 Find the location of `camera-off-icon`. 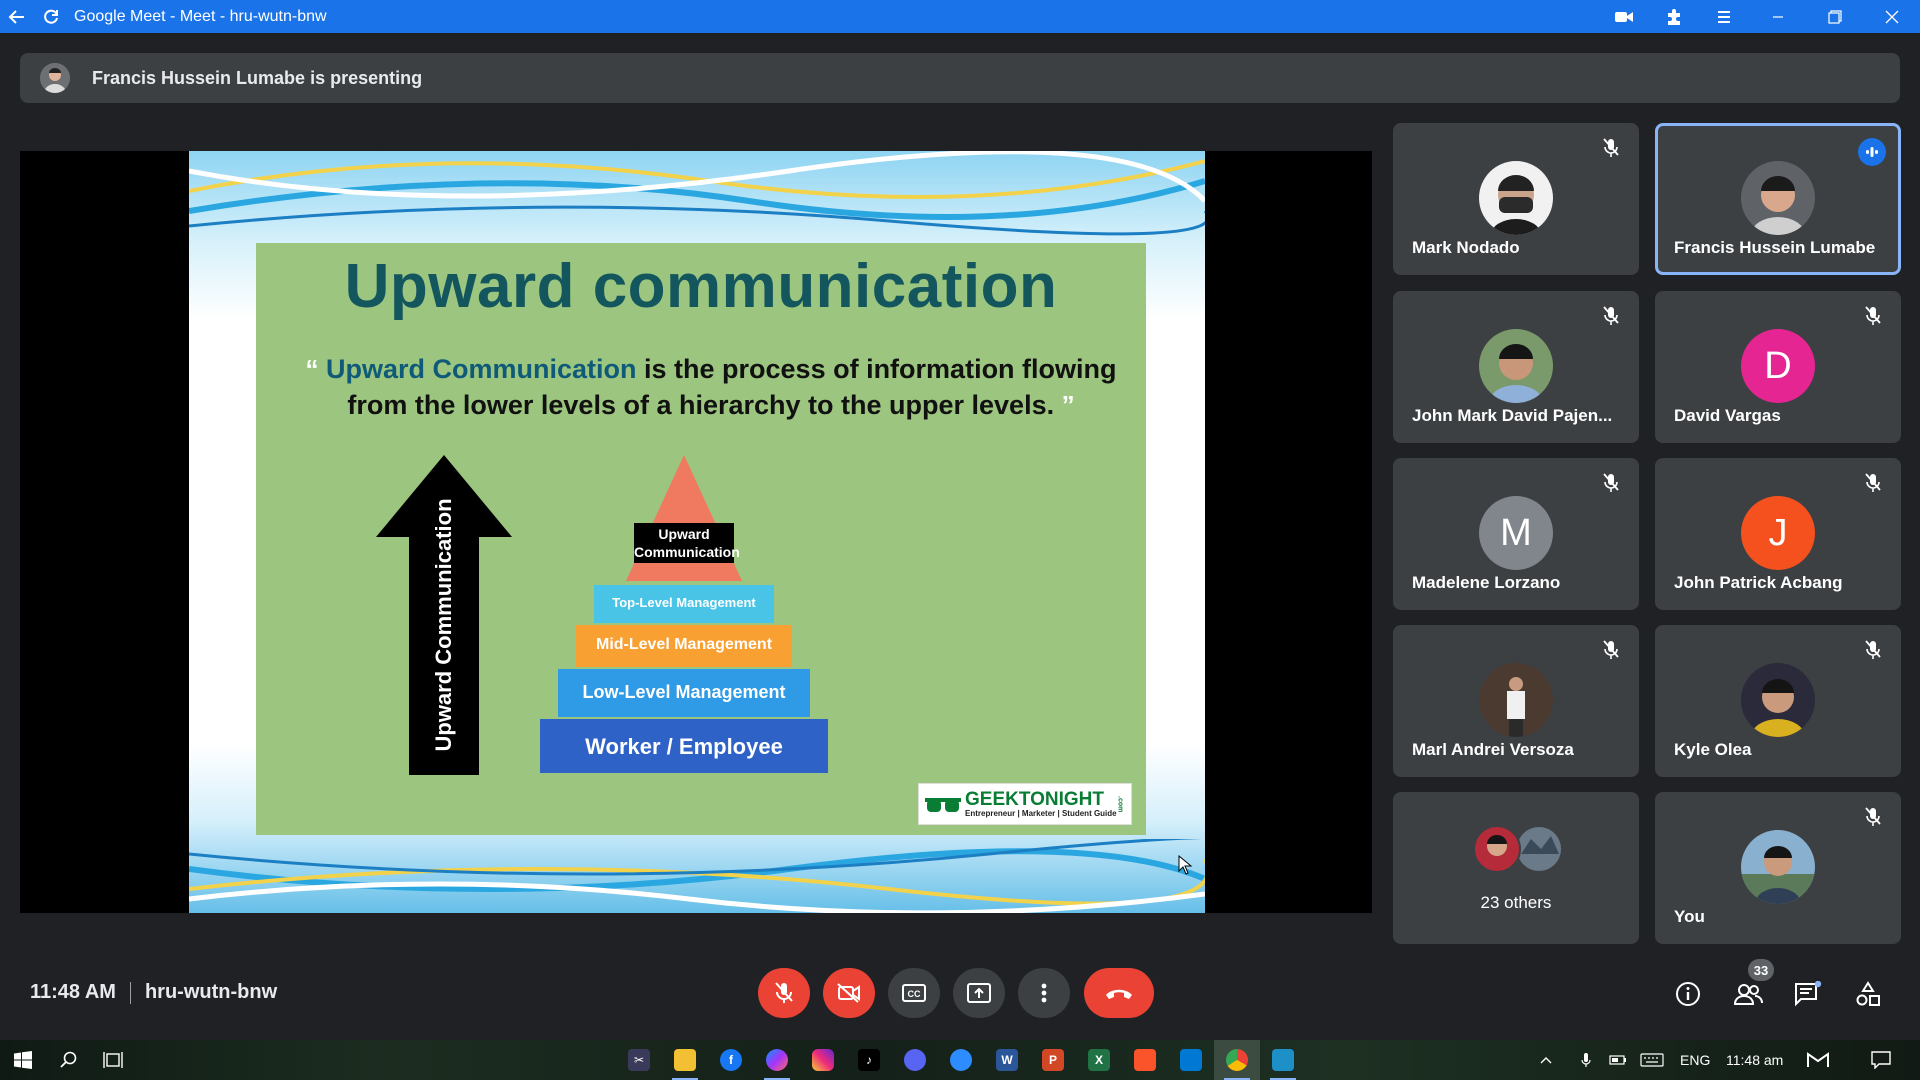

camera-off-icon is located at coordinates (848, 993).